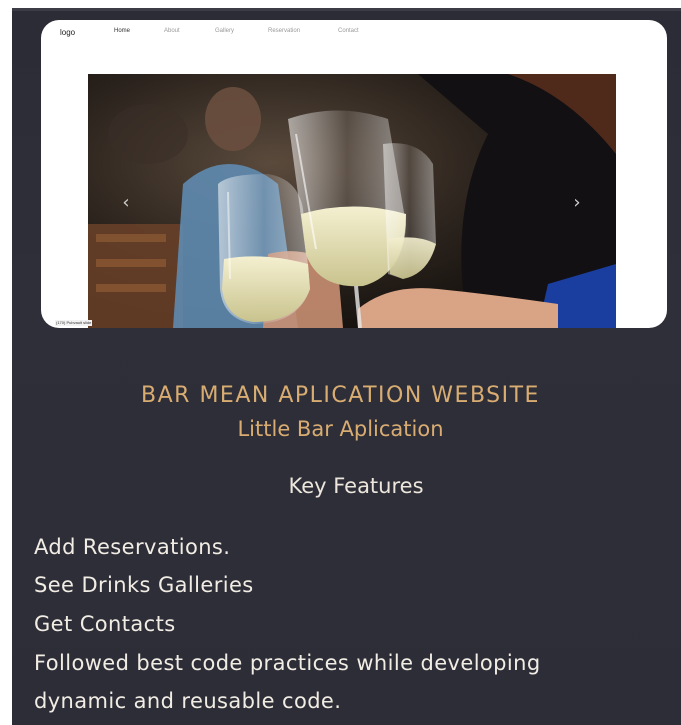  I want to click on page-title: BAR MEAN APLICATION WEBSITE, so click(340, 395).